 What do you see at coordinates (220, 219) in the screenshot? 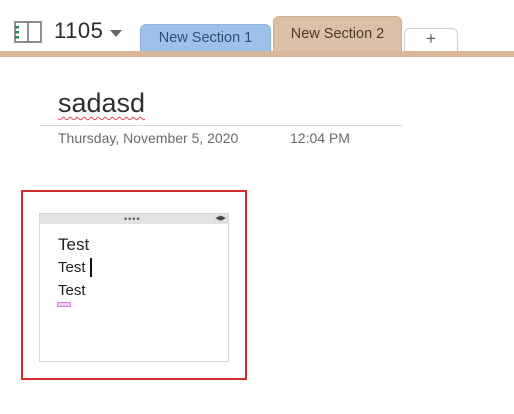
I see `resize-arrows-icon: ◀▶` at bounding box center [220, 219].